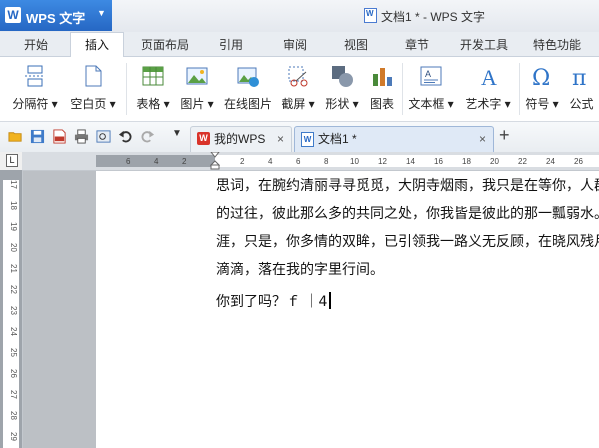 The height and width of the screenshot is (448, 599). What do you see at coordinates (342, 76) in the screenshot?
I see `shape-icon` at bounding box center [342, 76].